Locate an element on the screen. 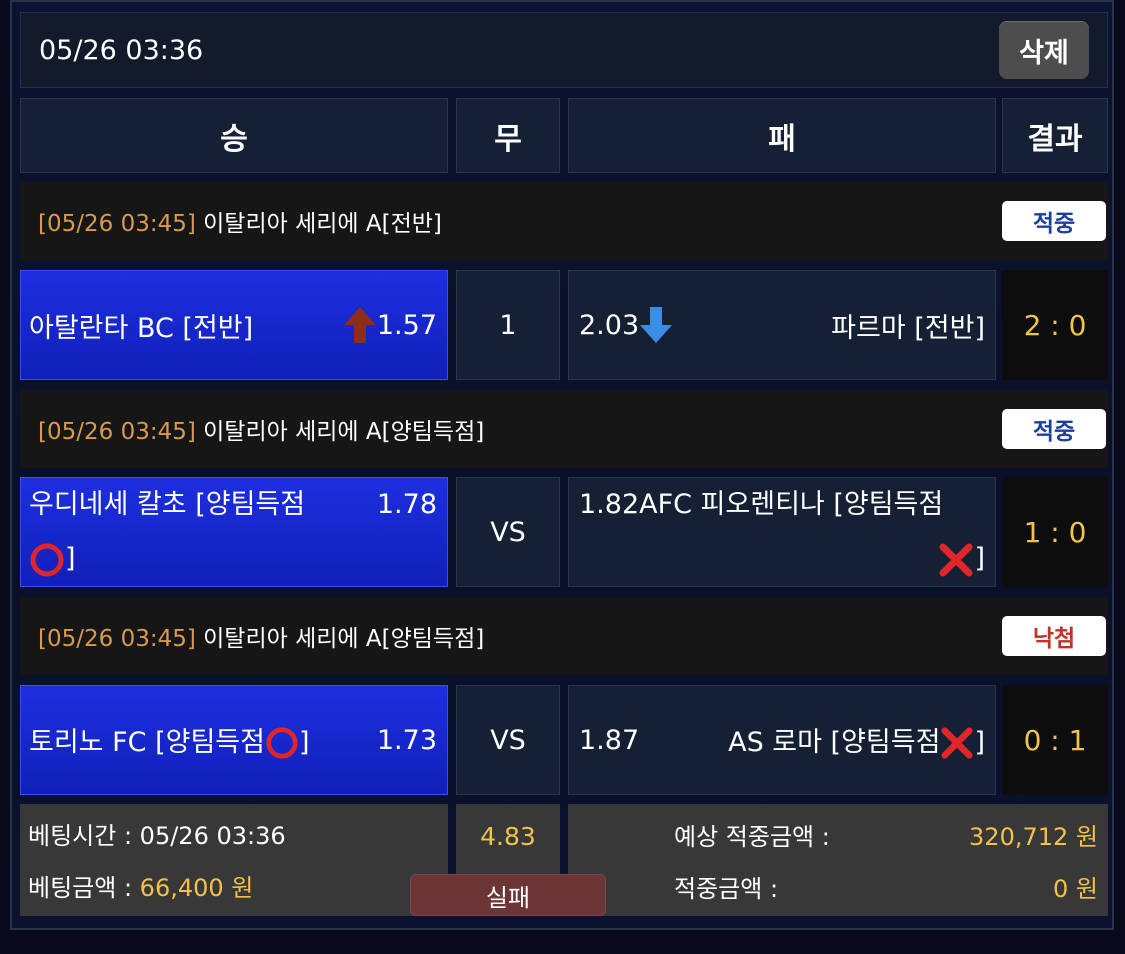 The width and height of the screenshot is (1125, 954). home-odds: 1.73 is located at coordinates (406, 740).